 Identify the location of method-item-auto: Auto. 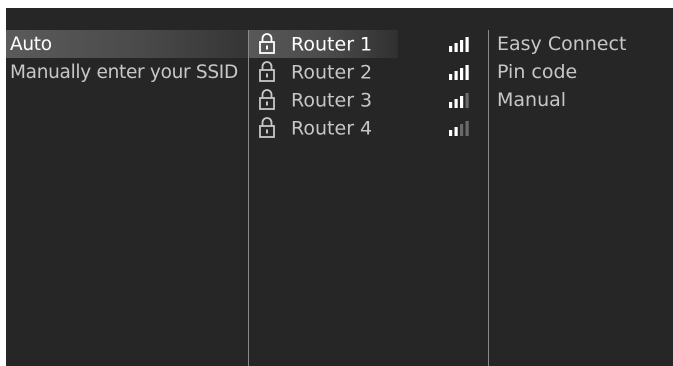
(127, 44).